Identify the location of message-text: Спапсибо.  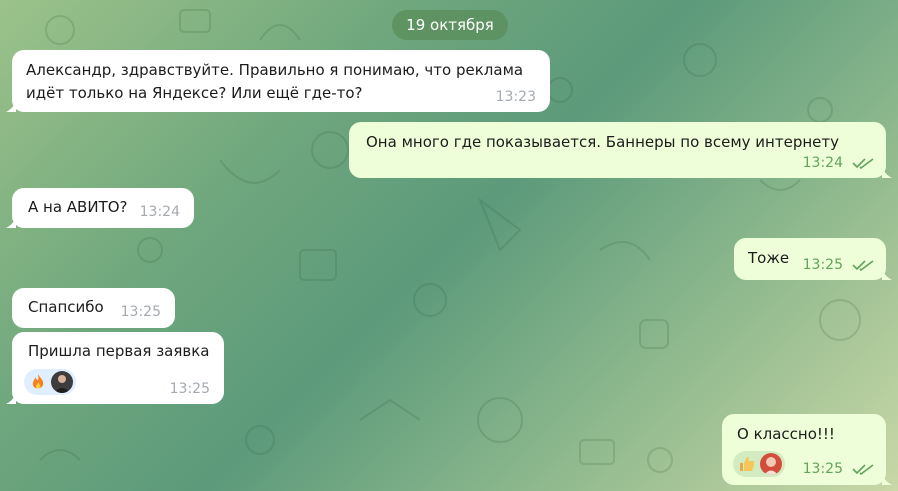
(66, 307).